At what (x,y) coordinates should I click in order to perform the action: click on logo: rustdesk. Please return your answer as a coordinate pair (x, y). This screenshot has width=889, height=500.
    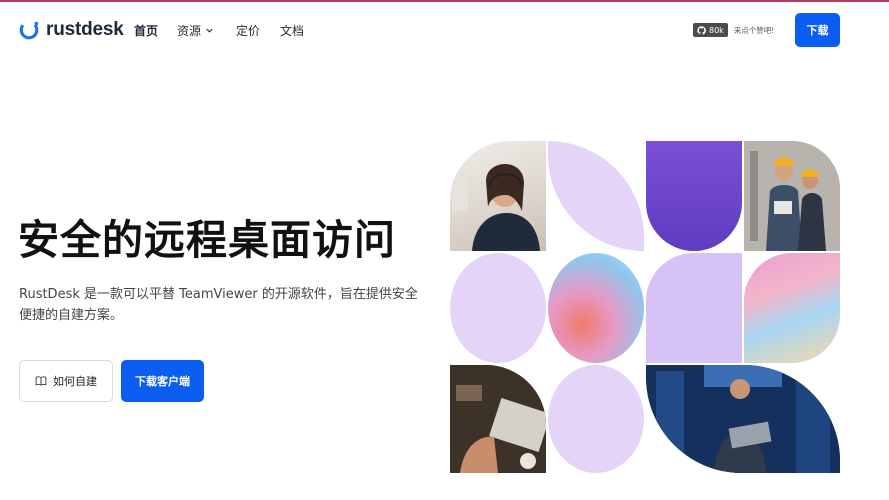
    Looking at the image, I should click on (71, 30).